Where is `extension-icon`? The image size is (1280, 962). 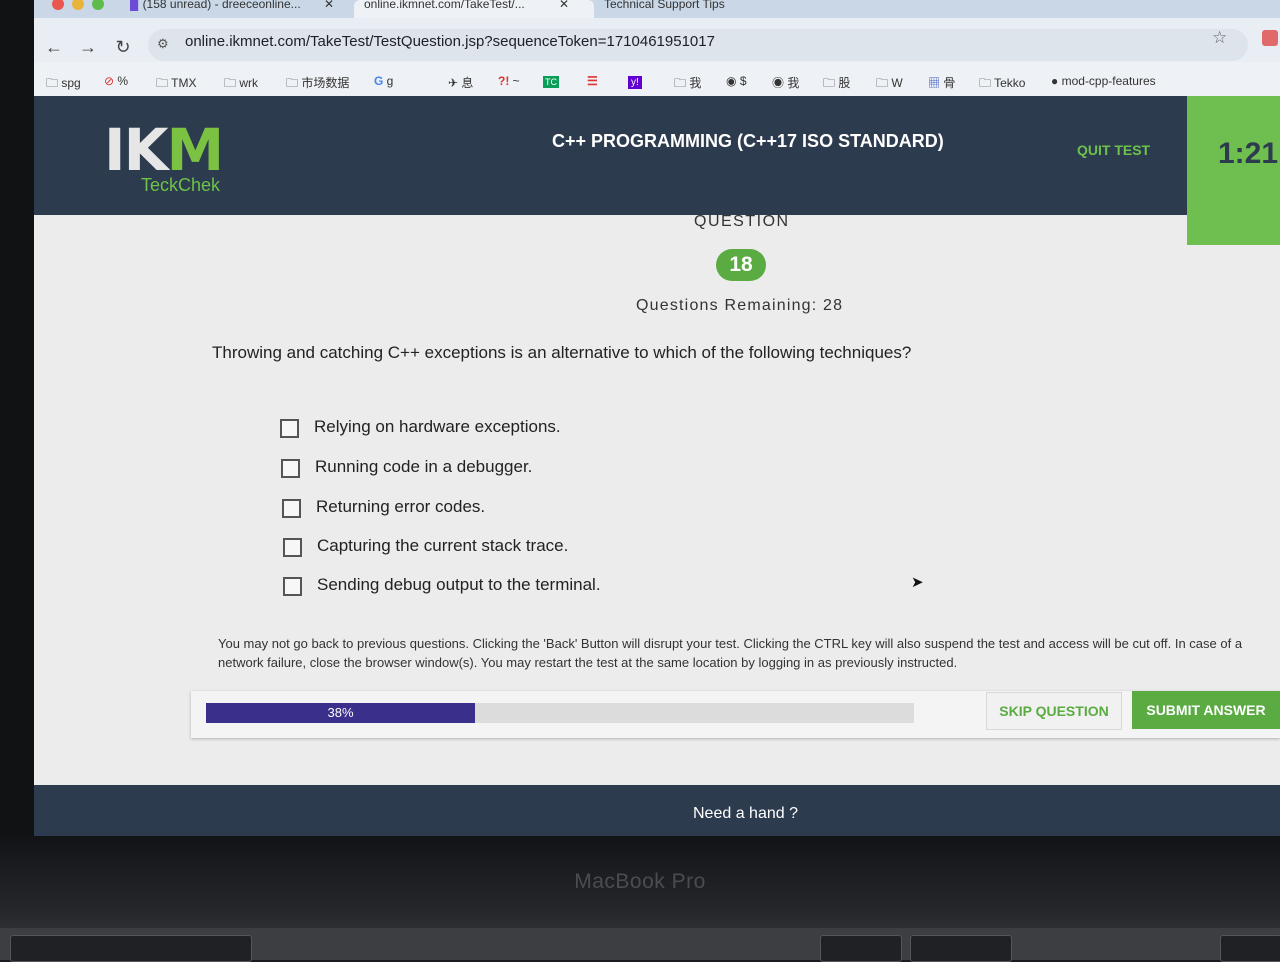 extension-icon is located at coordinates (1270, 38).